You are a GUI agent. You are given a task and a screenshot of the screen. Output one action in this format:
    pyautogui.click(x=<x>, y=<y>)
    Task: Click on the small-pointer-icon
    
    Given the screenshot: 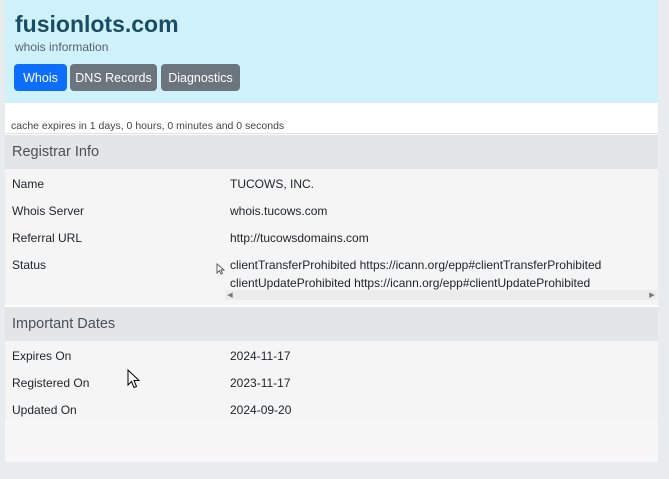 What is the action you would take?
    pyautogui.click(x=220, y=269)
    